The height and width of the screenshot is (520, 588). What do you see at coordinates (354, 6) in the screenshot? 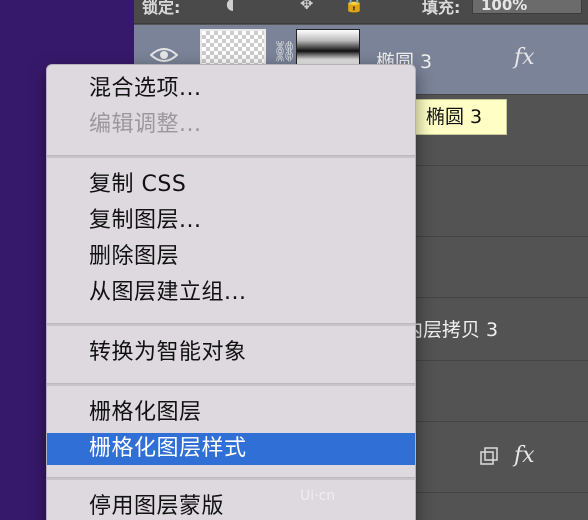
I see `lock-all-icon: 🔒` at bounding box center [354, 6].